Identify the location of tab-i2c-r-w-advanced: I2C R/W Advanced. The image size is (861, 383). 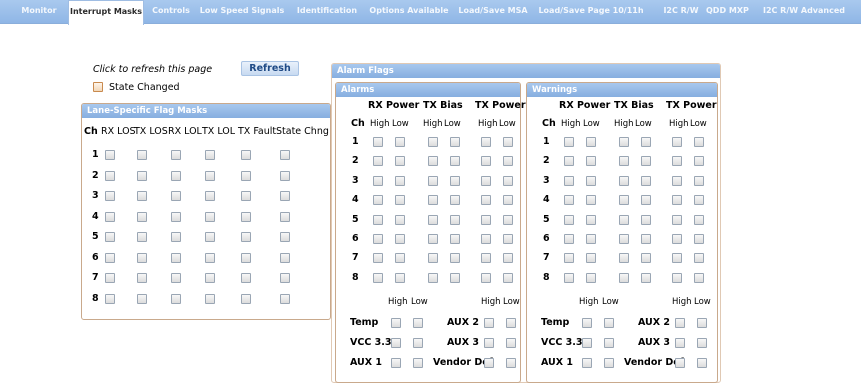
(804, 12).